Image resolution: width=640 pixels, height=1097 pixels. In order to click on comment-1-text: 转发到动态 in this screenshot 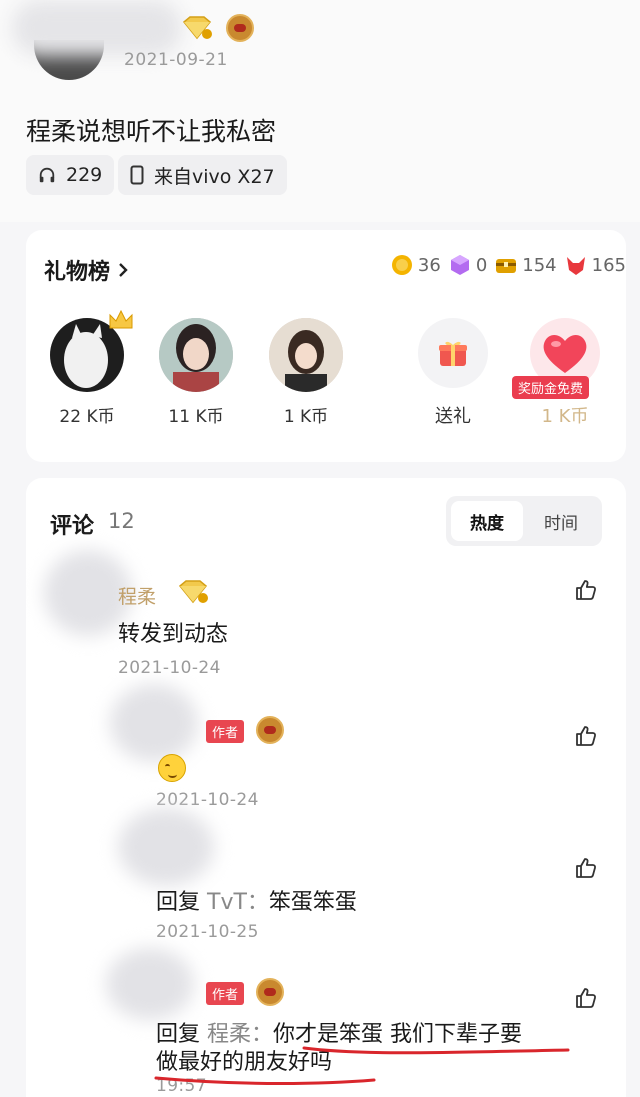, I will do `click(173, 634)`.